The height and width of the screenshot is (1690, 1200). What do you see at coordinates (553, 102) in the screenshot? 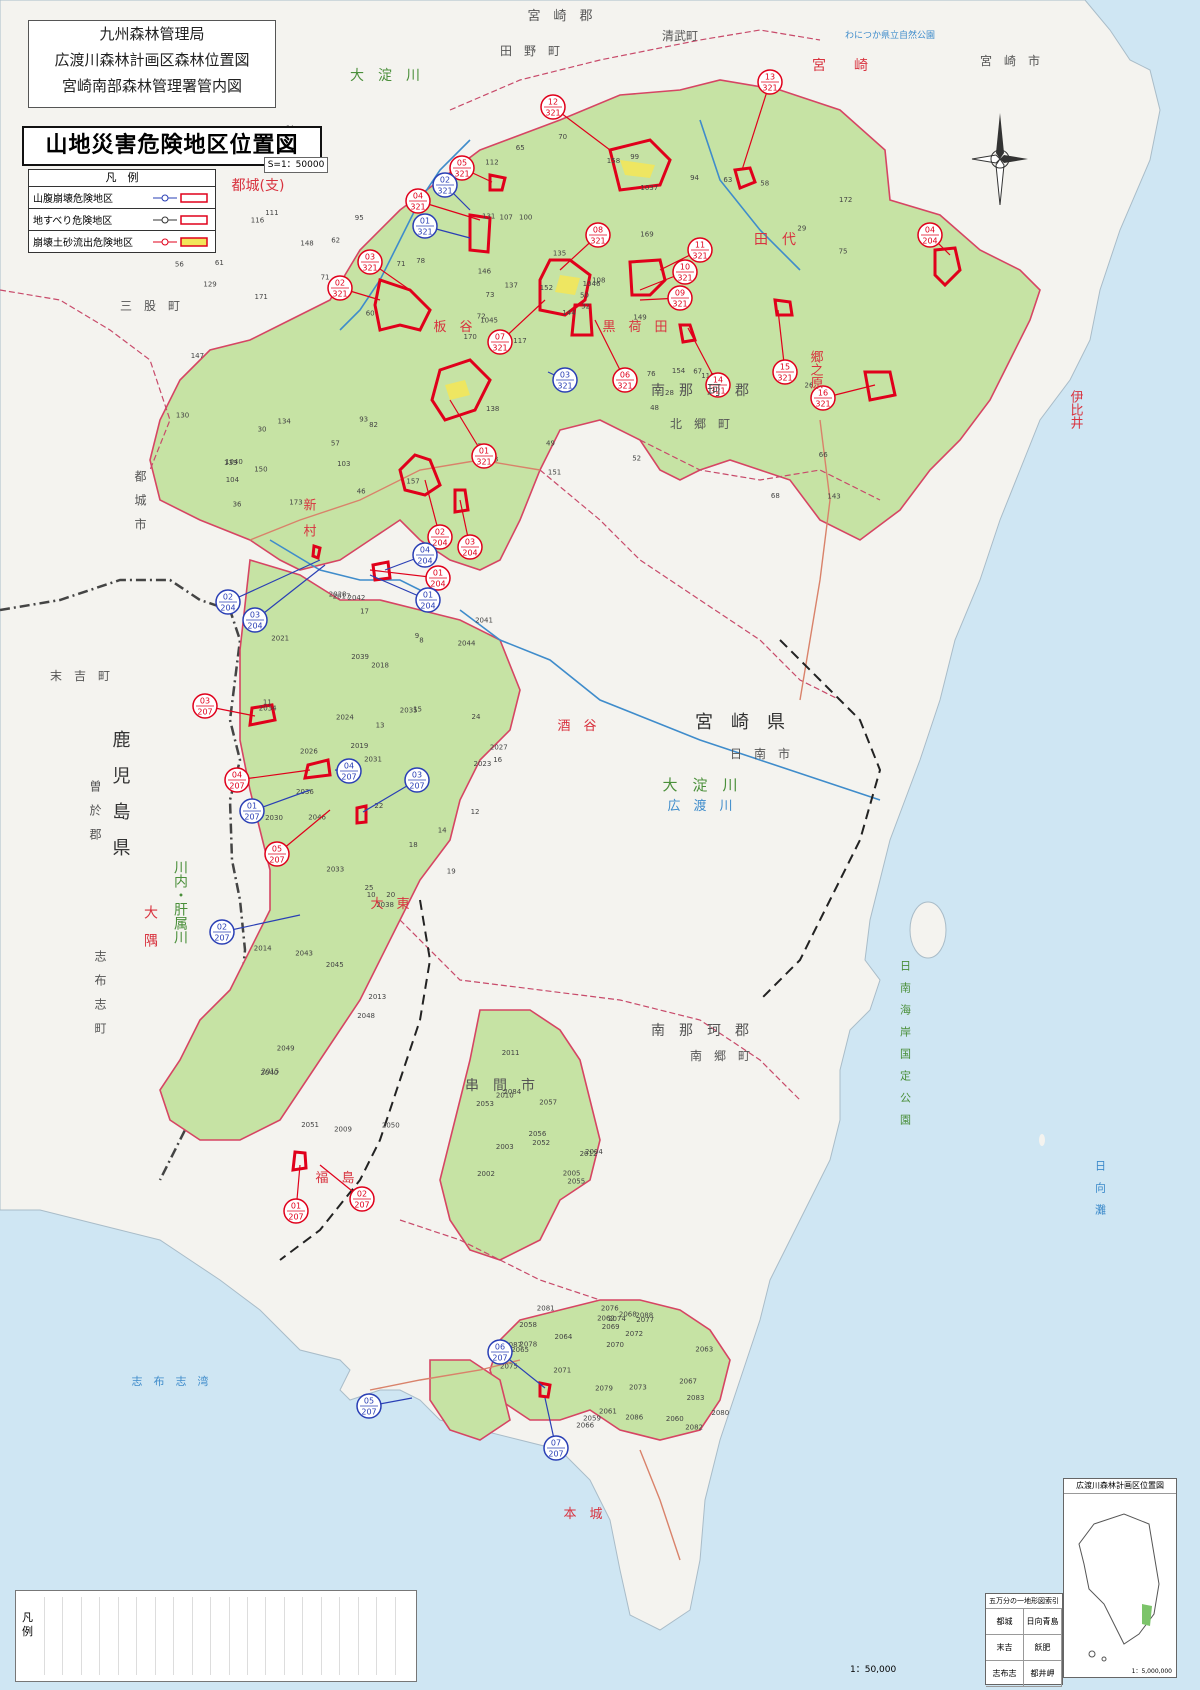
I see `site-id: 12` at bounding box center [553, 102].